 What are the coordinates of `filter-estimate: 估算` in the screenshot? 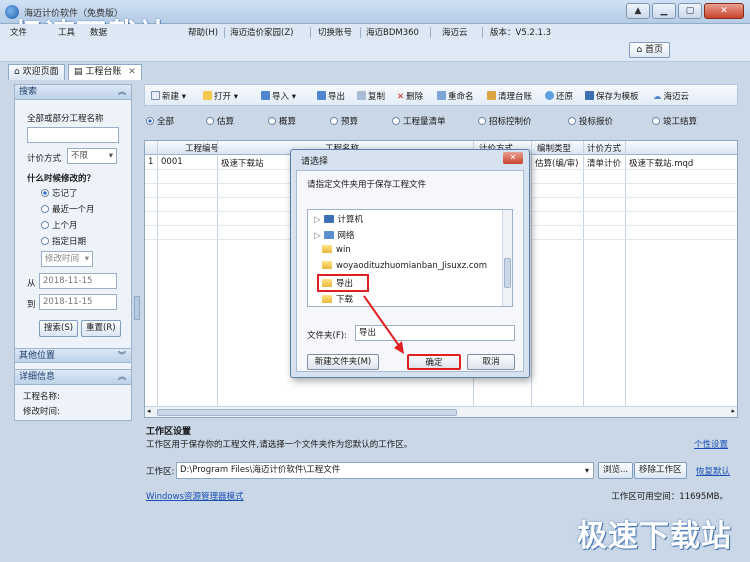 It's located at (220, 121).